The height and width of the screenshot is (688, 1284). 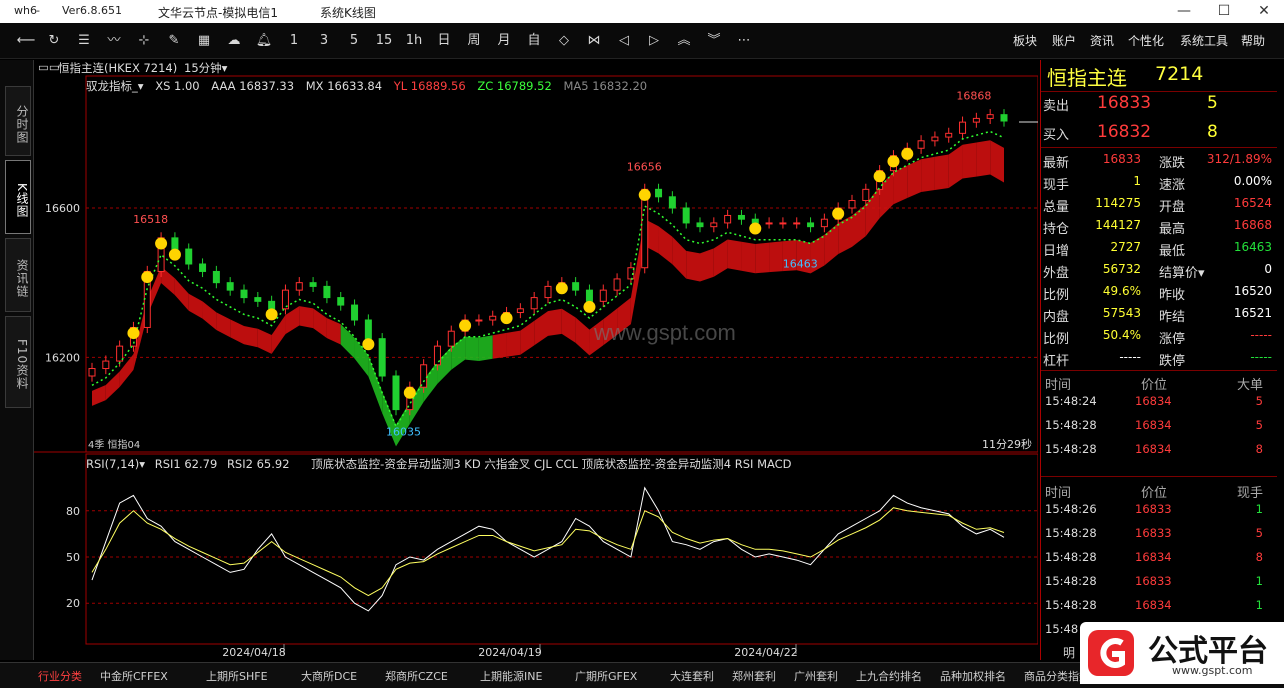 What do you see at coordinates (264, 41) in the screenshot?
I see `bell-icon: 🔔︎` at bounding box center [264, 41].